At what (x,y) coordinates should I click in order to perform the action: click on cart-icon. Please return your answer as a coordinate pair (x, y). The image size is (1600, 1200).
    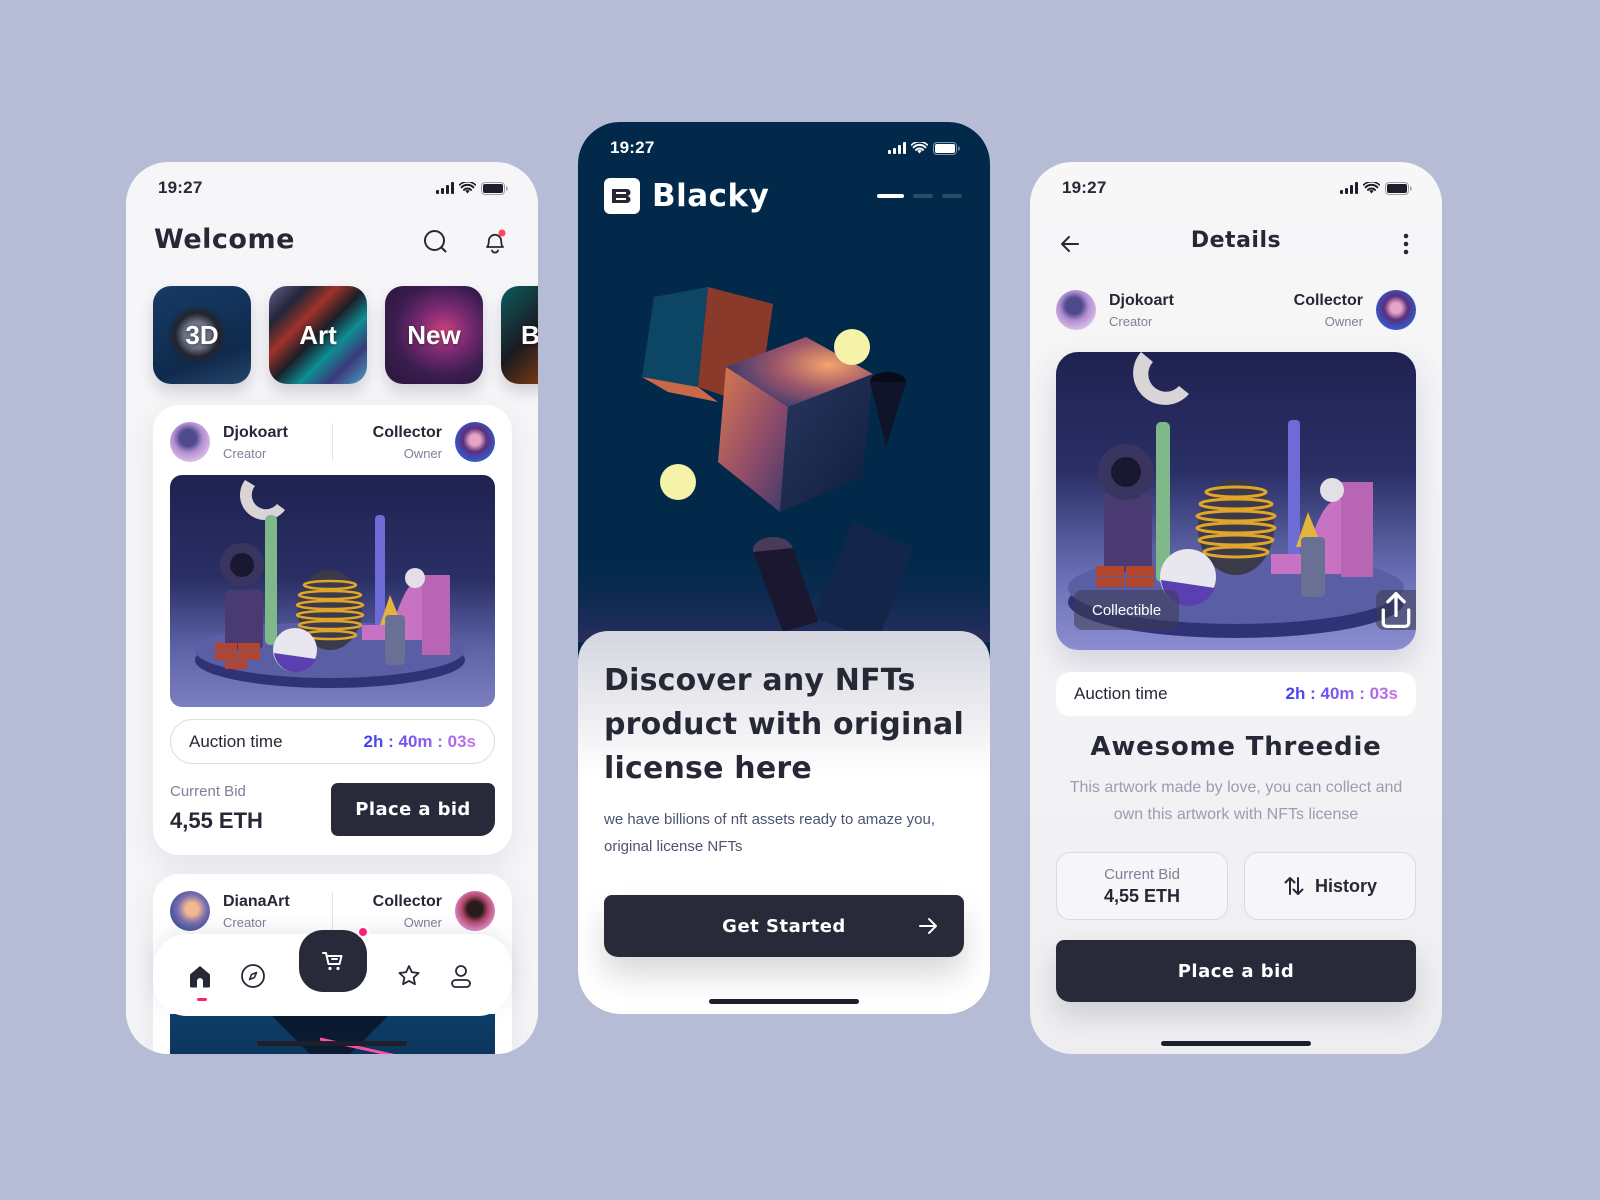
    Looking at the image, I should click on (332, 961).